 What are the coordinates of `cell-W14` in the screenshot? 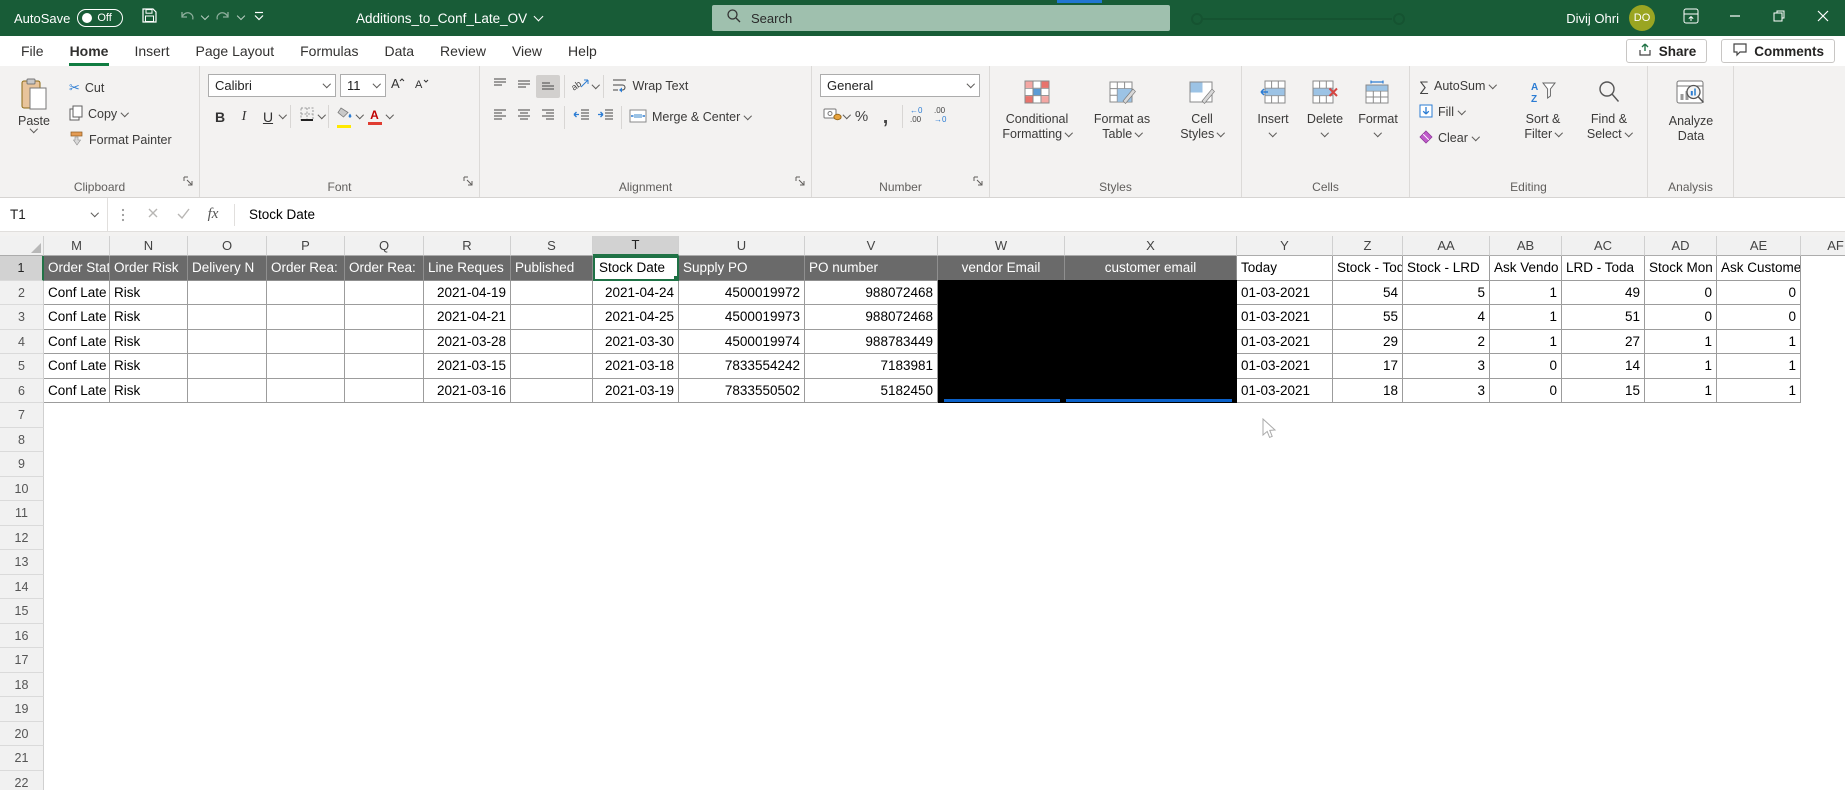 It's located at (1001, 587).